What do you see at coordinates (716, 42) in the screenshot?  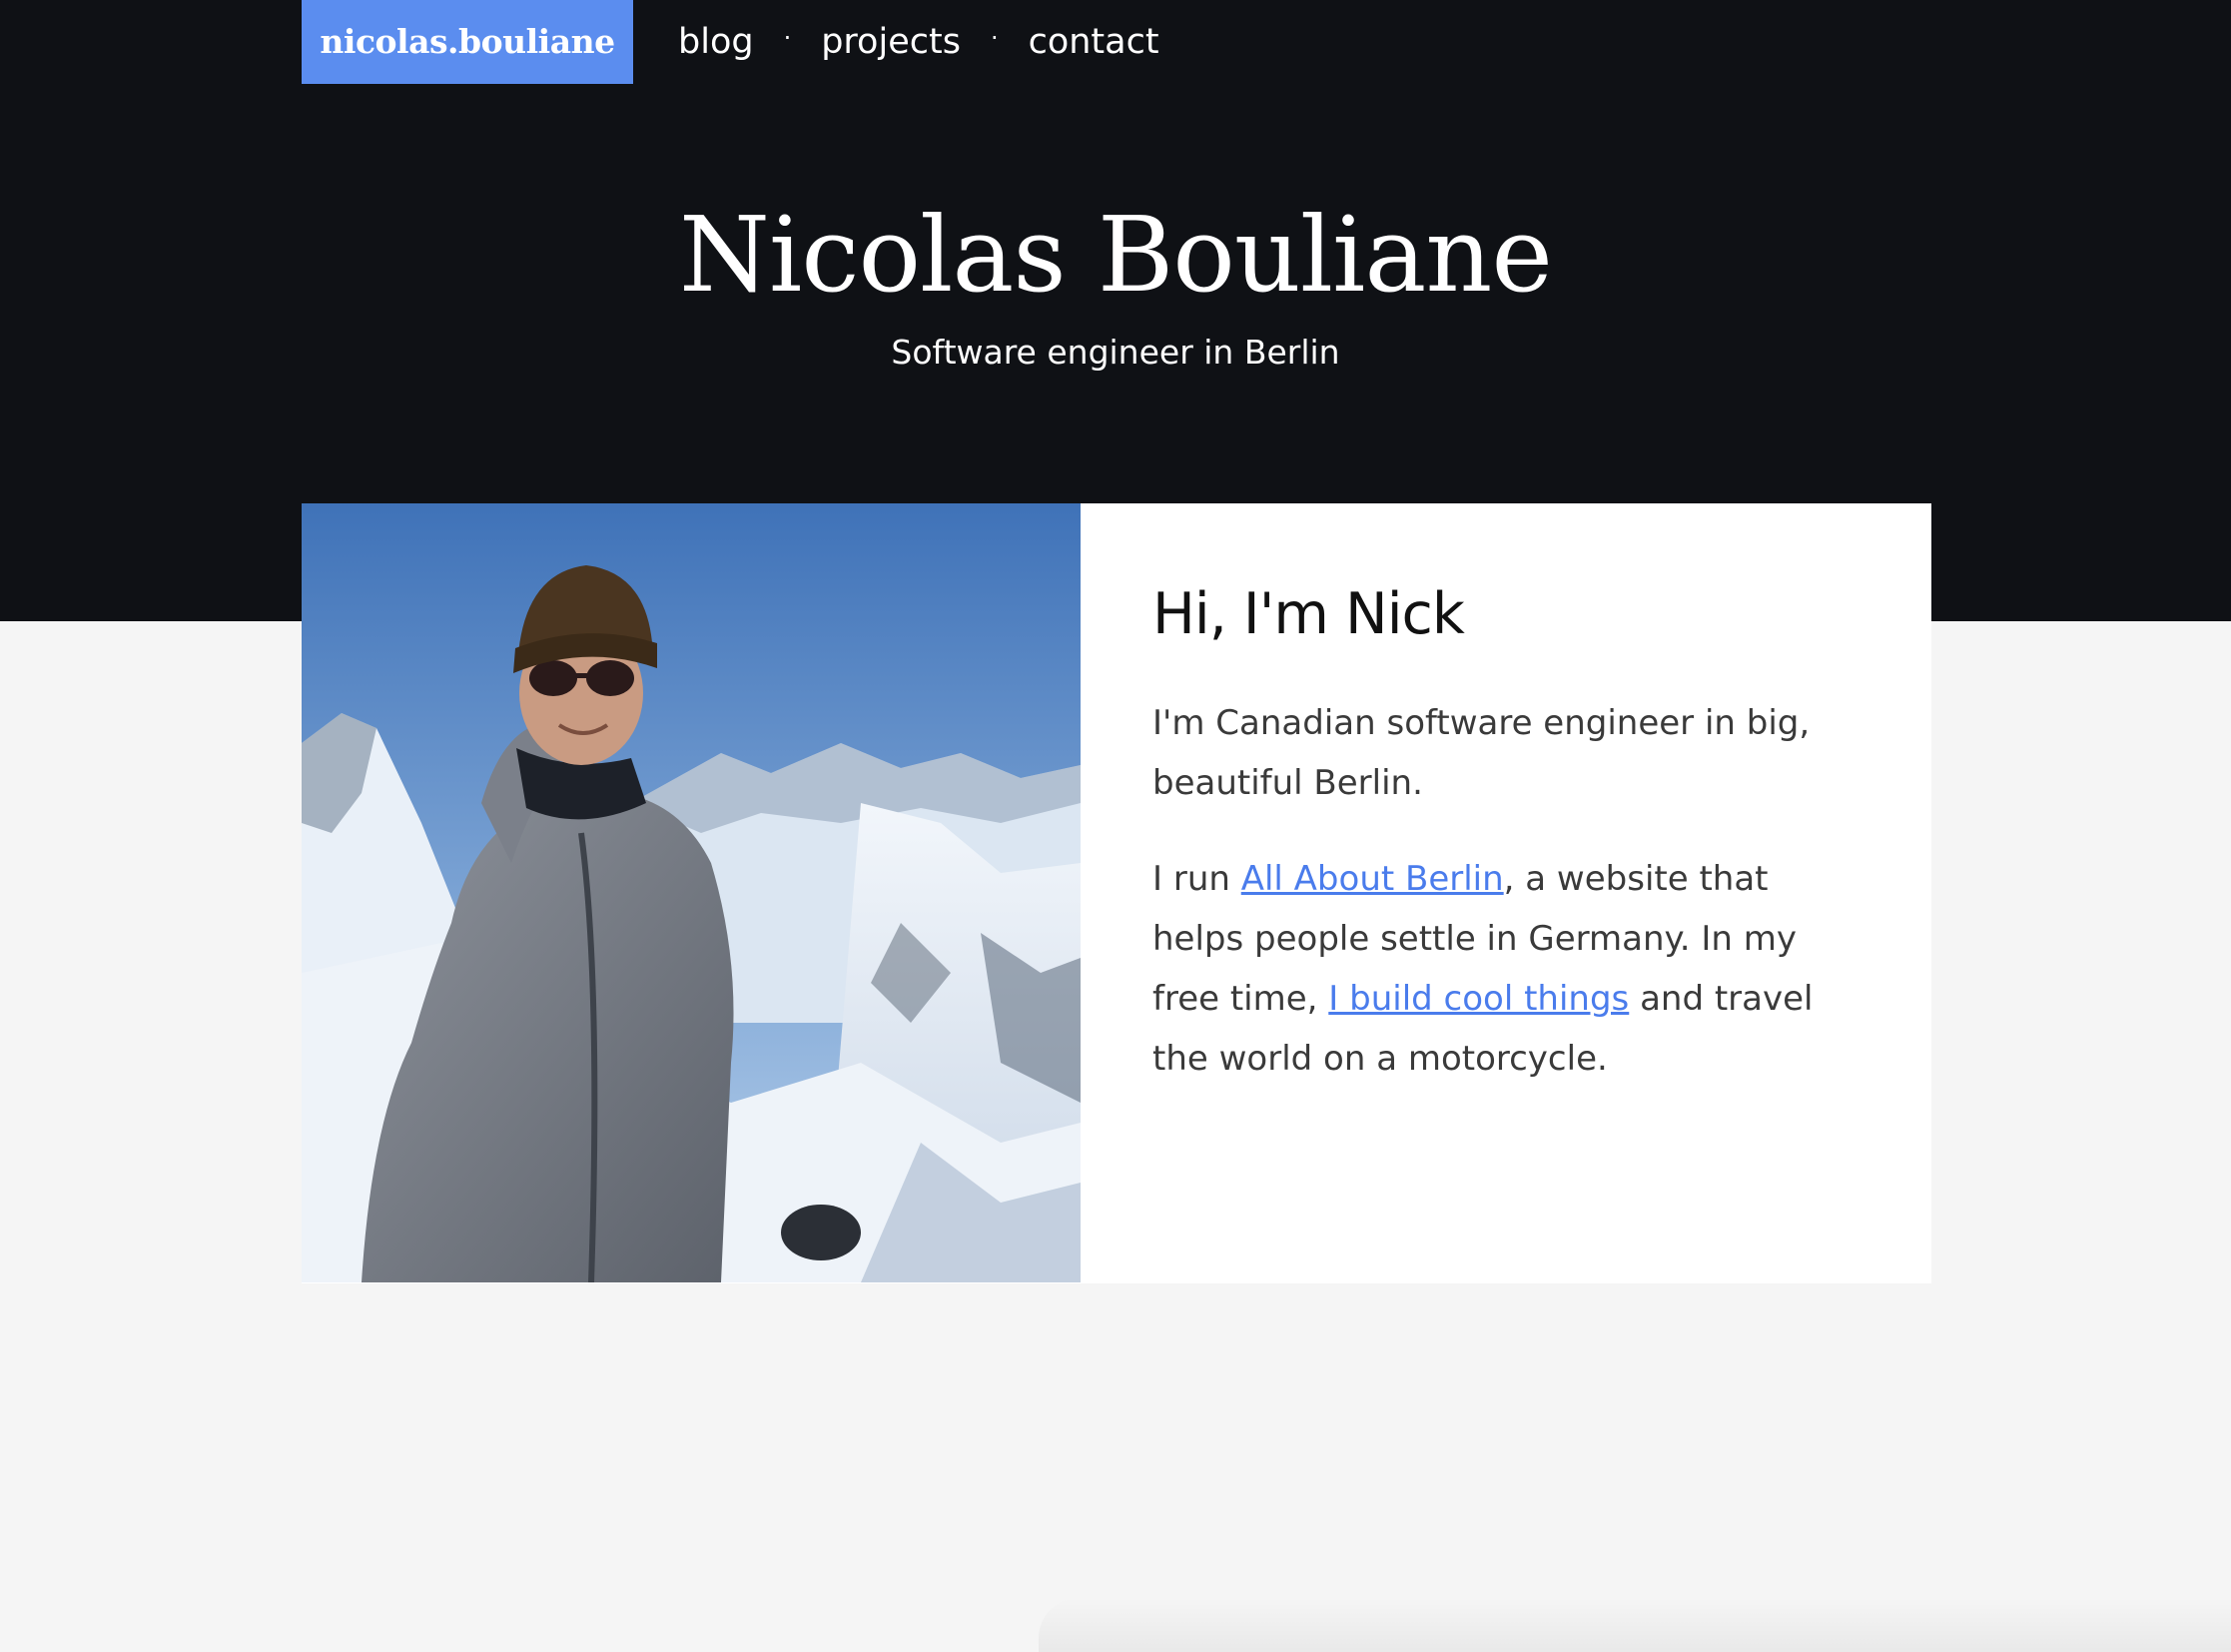 I see `nav-link-blog: blog` at bounding box center [716, 42].